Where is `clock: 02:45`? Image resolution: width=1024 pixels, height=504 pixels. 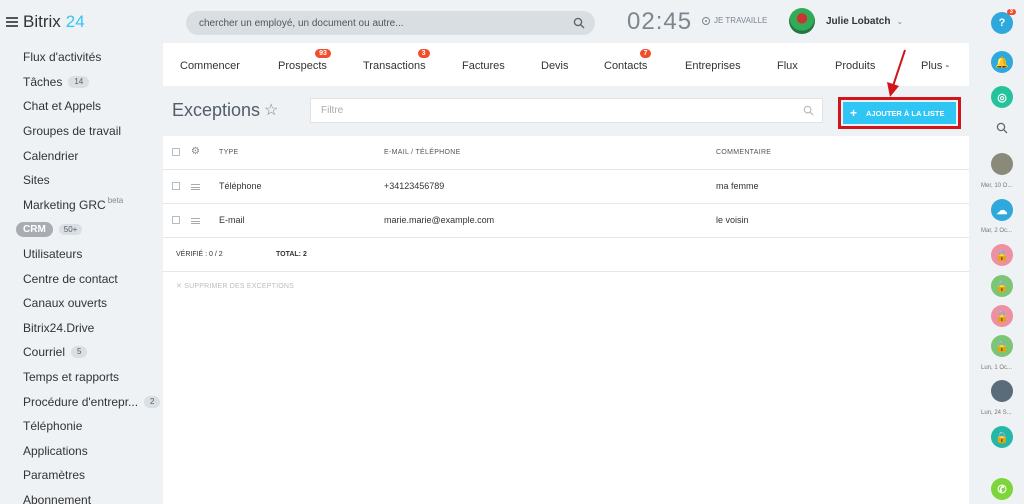 clock: 02:45 is located at coordinates (660, 21).